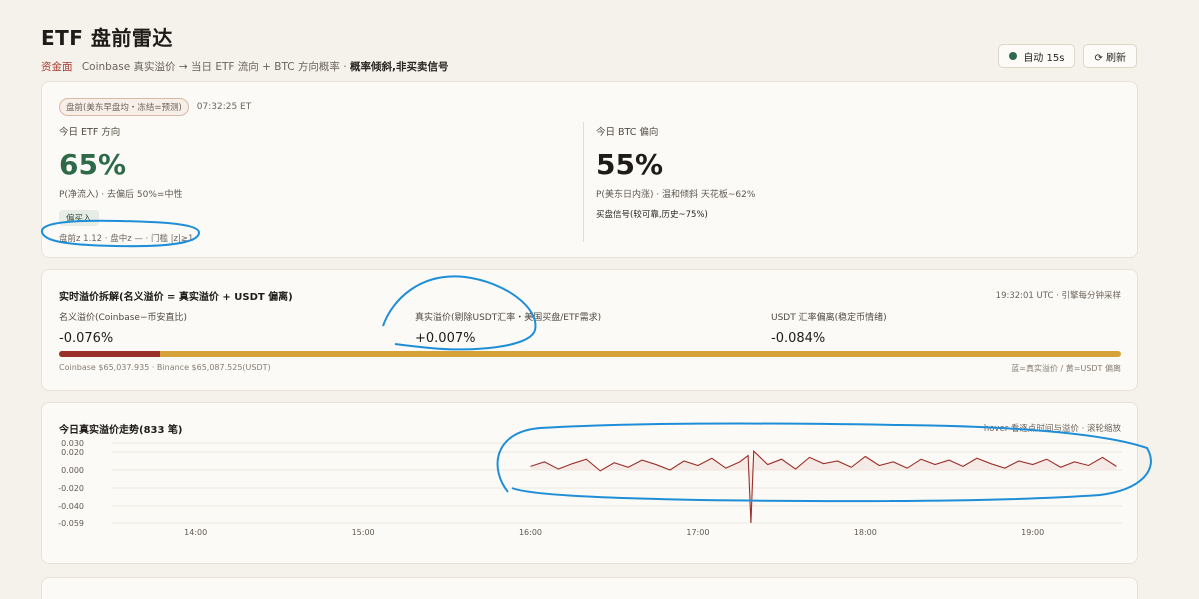 The image size is (1199, 599). I want to click on premium-split-bar, so click(590, 354).